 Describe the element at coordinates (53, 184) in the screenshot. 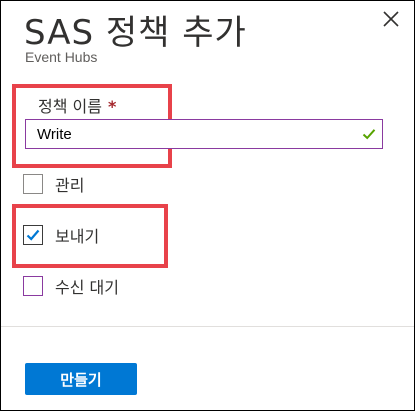

I see `option-manage: 관리` at that location.